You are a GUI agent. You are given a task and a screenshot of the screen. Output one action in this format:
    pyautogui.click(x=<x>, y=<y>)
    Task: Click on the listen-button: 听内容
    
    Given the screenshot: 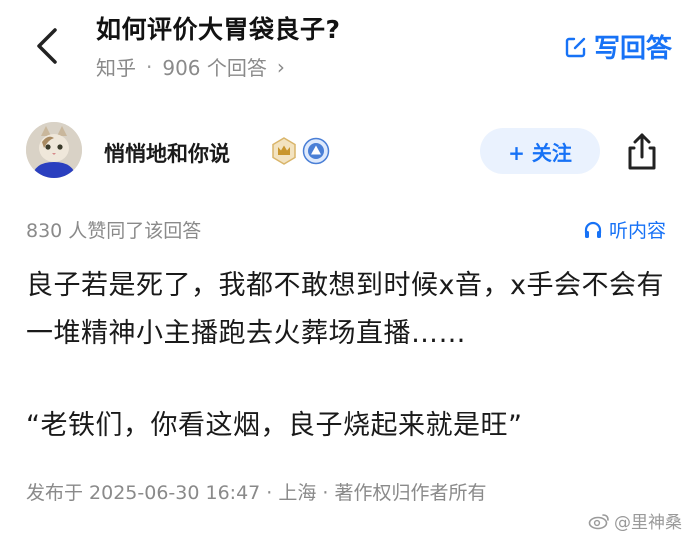 What is the action you would take?
    pyautogui.click(x=624, y=229)
    